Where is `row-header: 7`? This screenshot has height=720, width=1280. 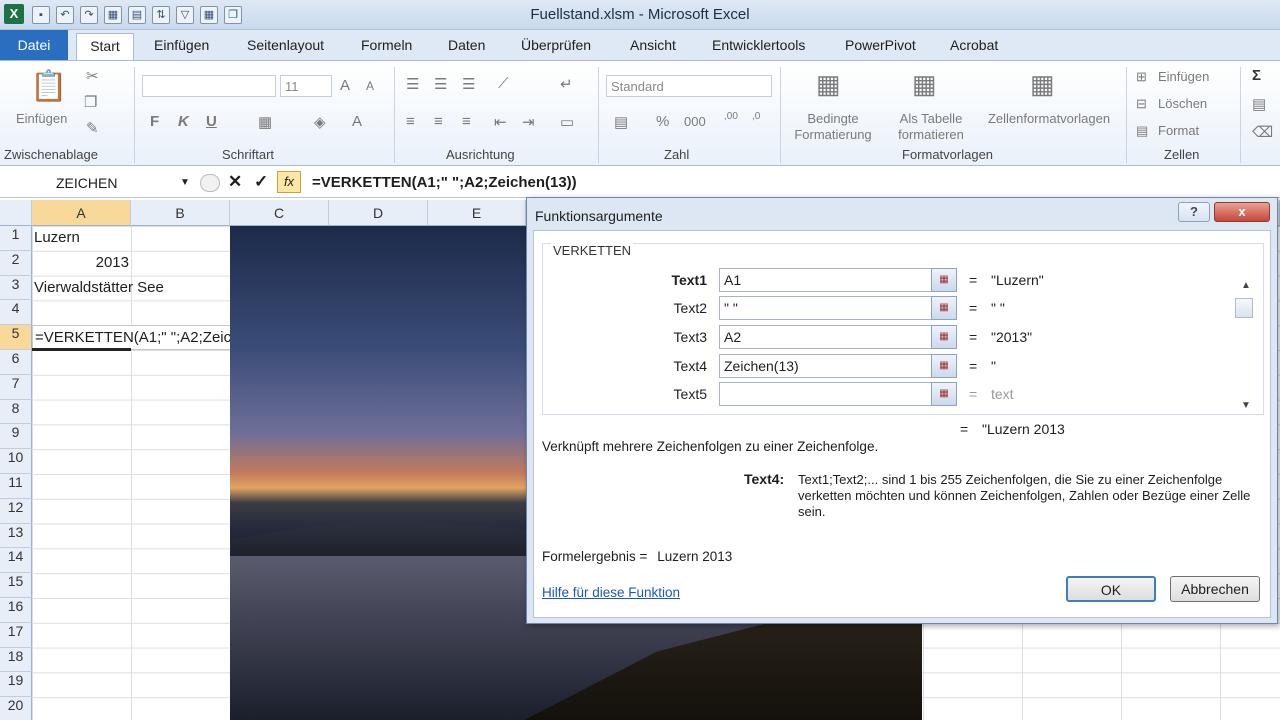 row-header: 7 is located at coordinates (16, 387).